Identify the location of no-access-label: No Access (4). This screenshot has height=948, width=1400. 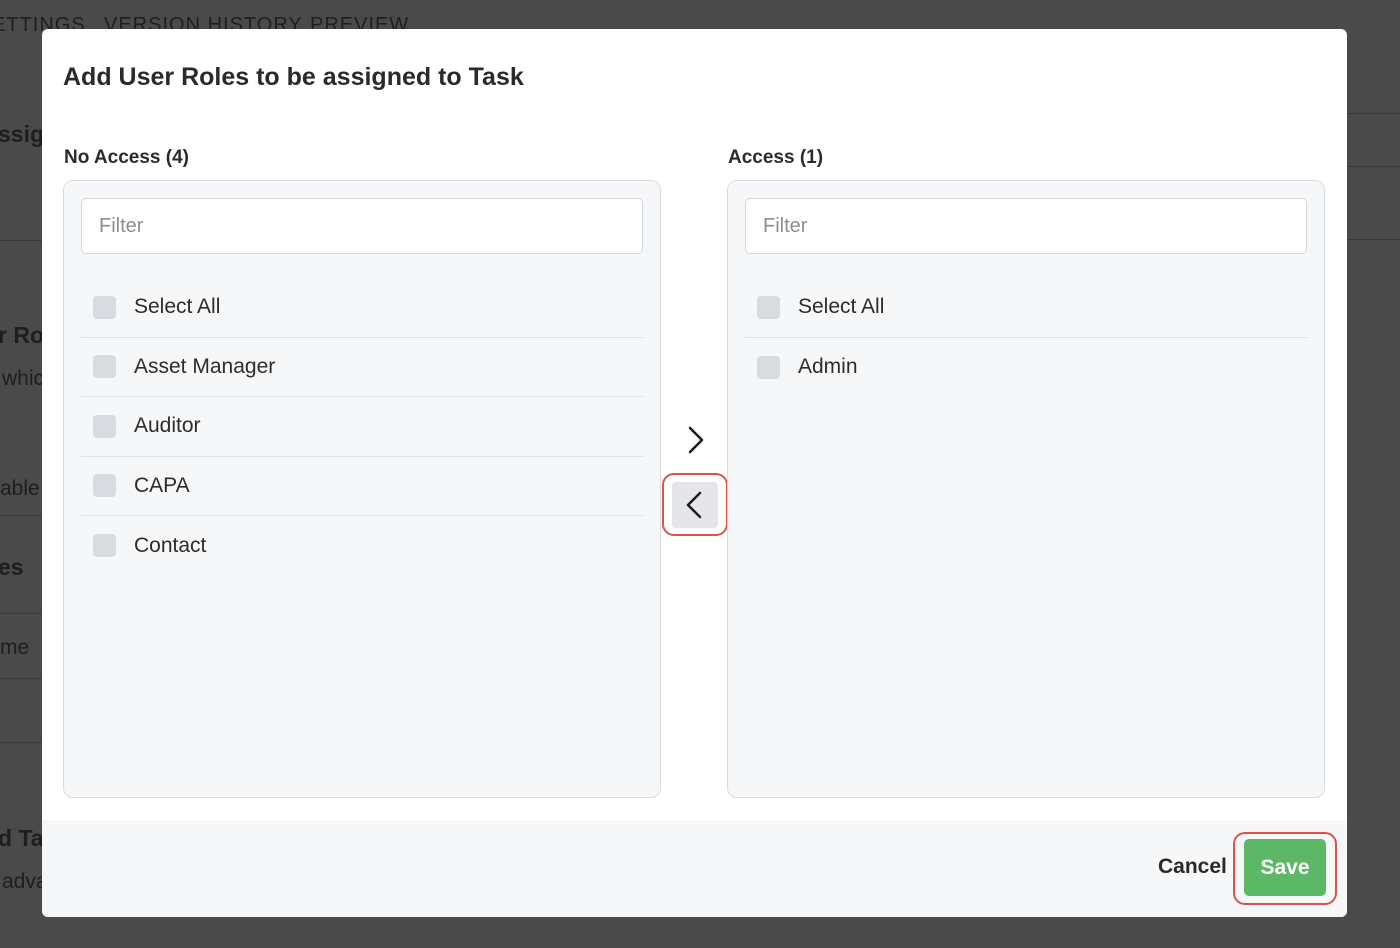
(126, 157).